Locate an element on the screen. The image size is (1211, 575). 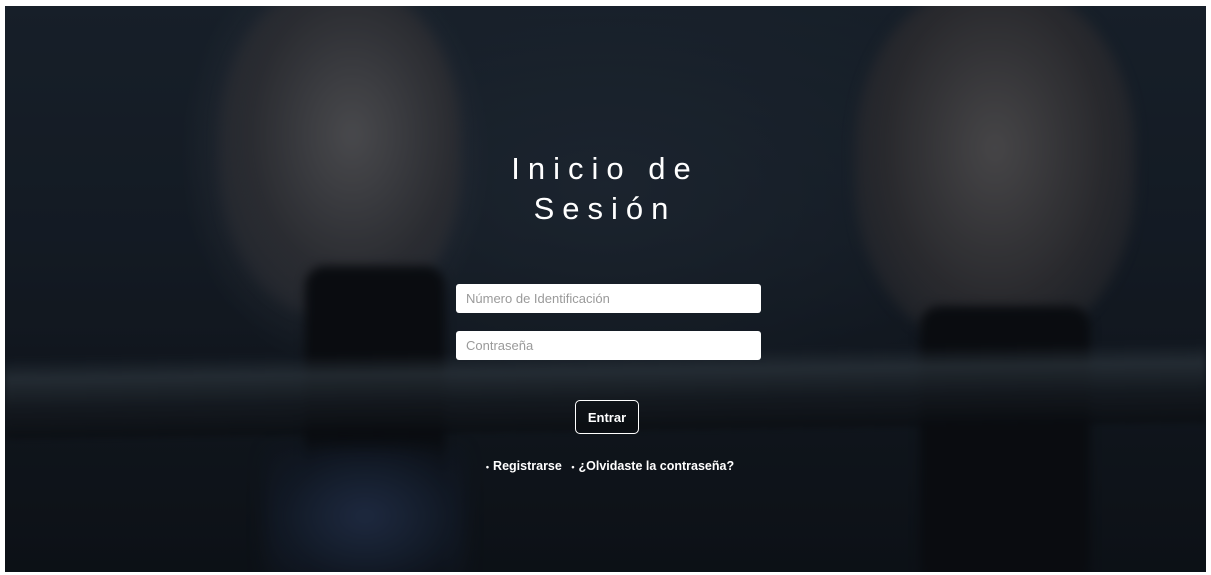
login-button: Entrar is located at coordinates (607, 417).